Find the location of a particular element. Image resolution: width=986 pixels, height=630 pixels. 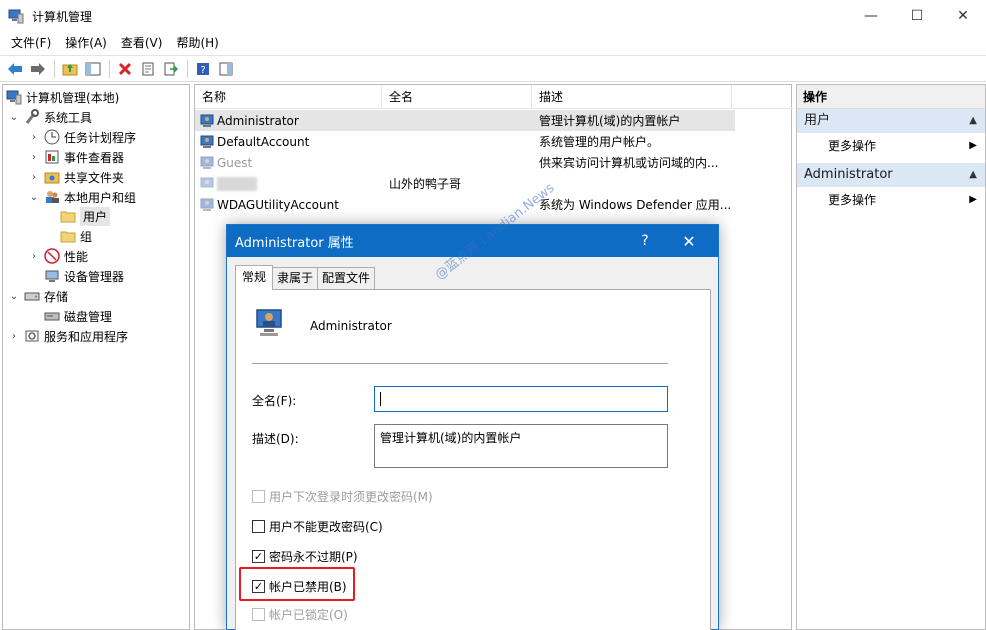

tree-item-system-tools: ⌄ 系统工具 is located at coordinates (50, 117).